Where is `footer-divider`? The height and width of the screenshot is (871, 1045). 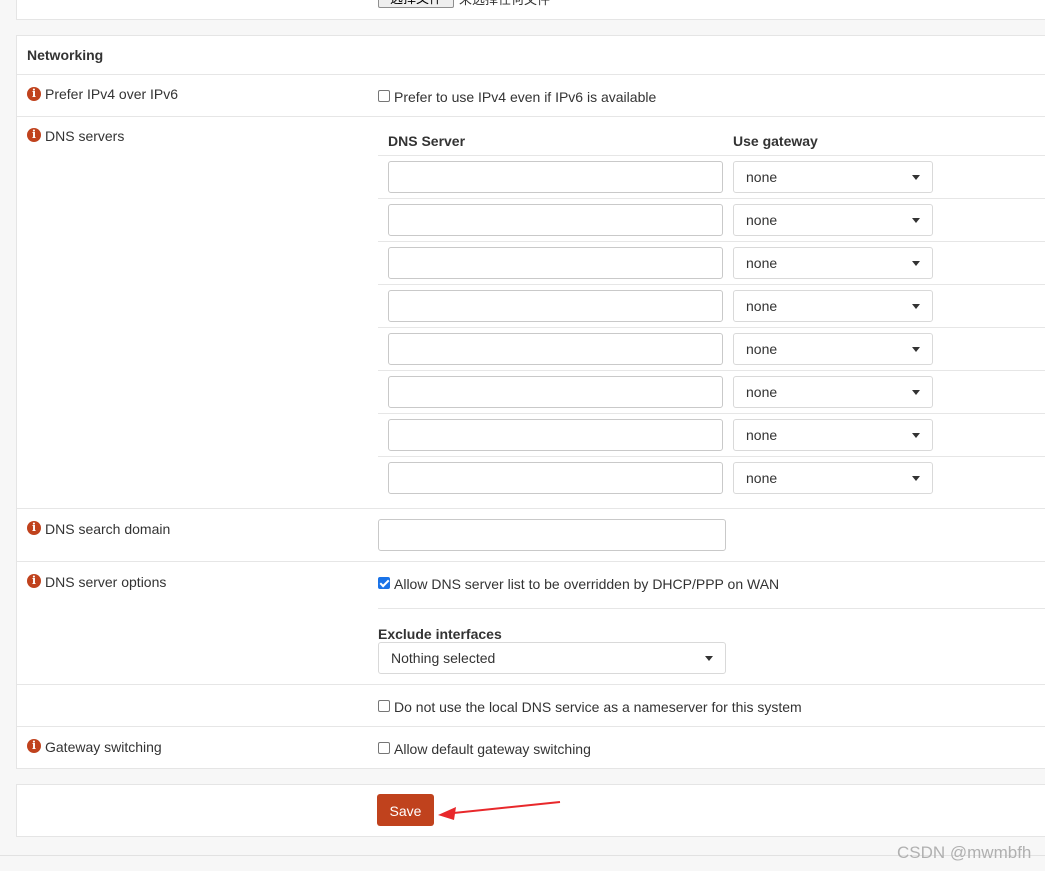
footer-divider is located at coordinates (522, 855).